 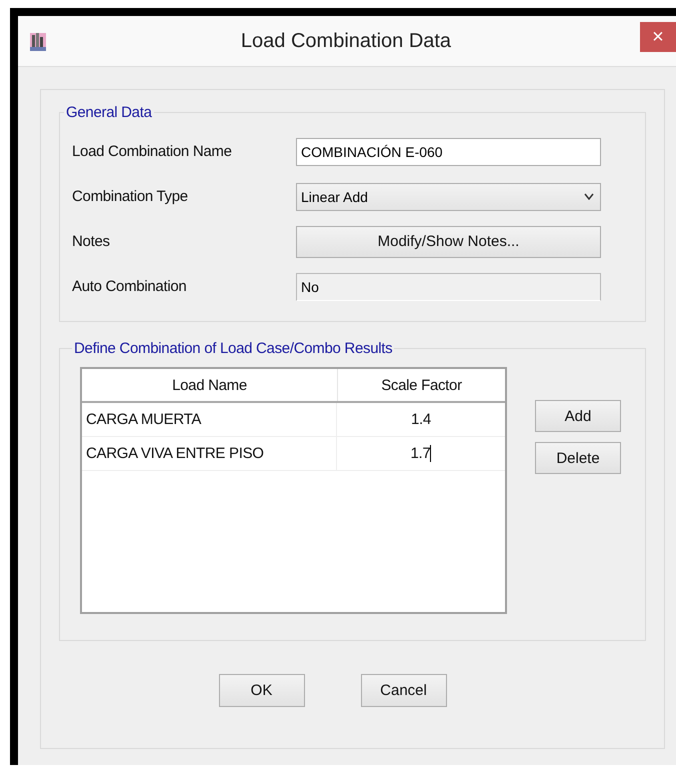 I want to click on field-label: Auto Combination, so click(x=130, y=286).